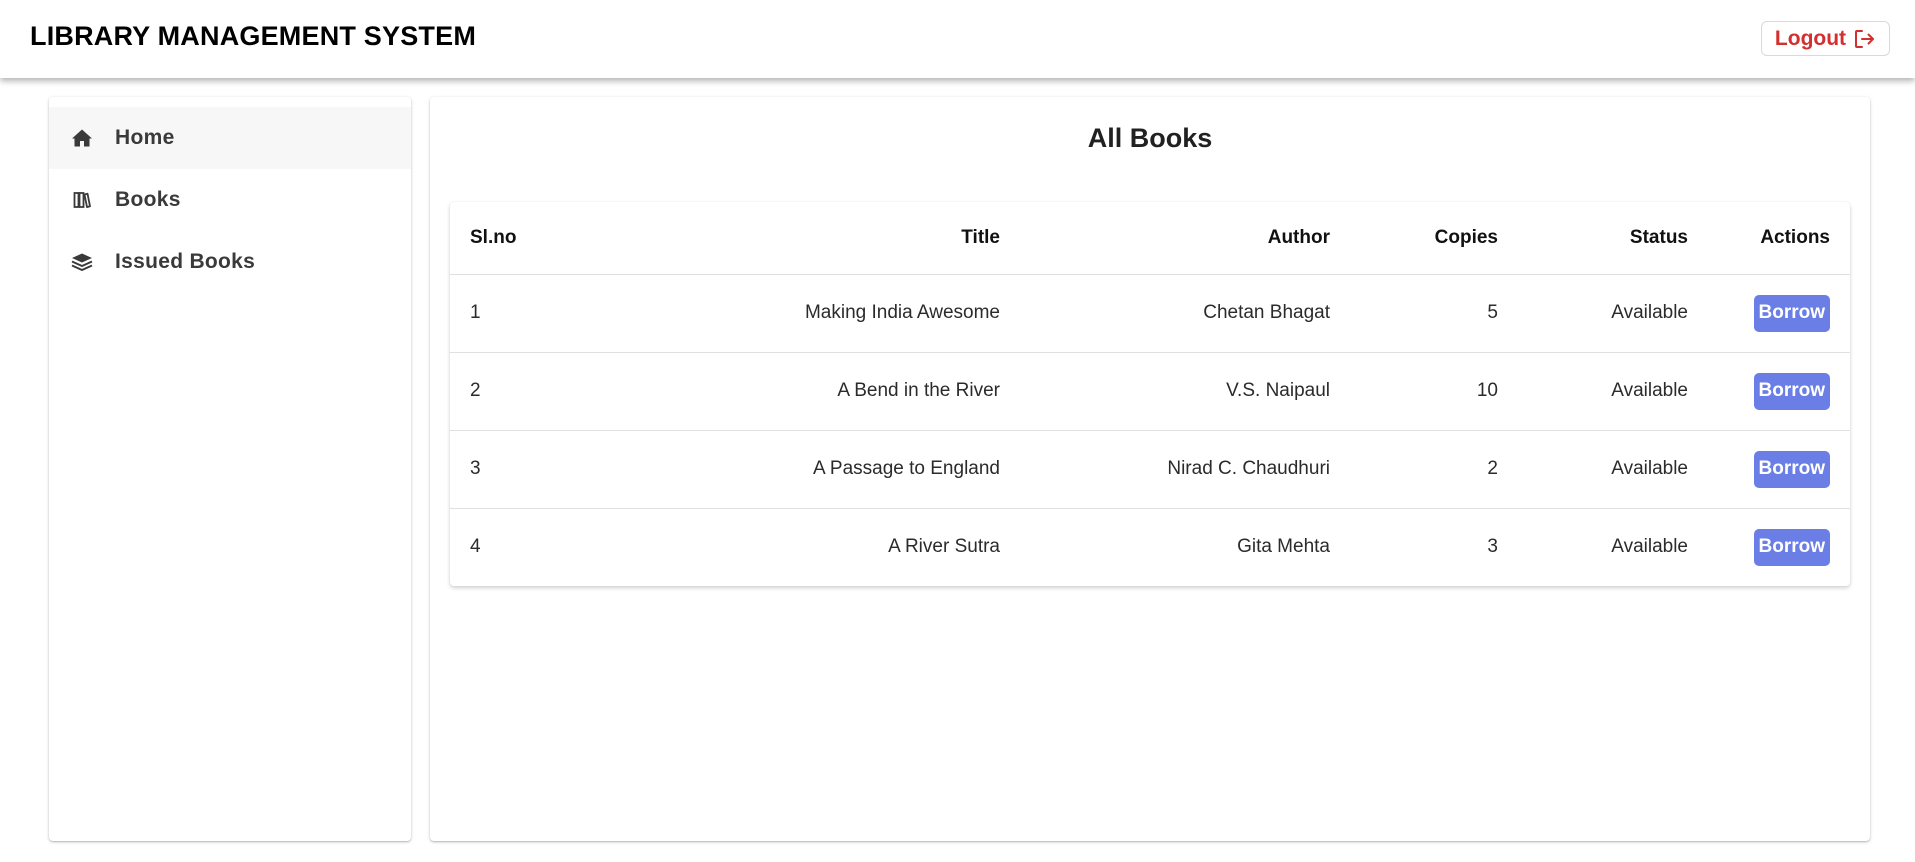  What do you see at coordinates (1492, 547) in the screenshot?
I see `cell-copies: 3` at bounding box center [1492, 547].